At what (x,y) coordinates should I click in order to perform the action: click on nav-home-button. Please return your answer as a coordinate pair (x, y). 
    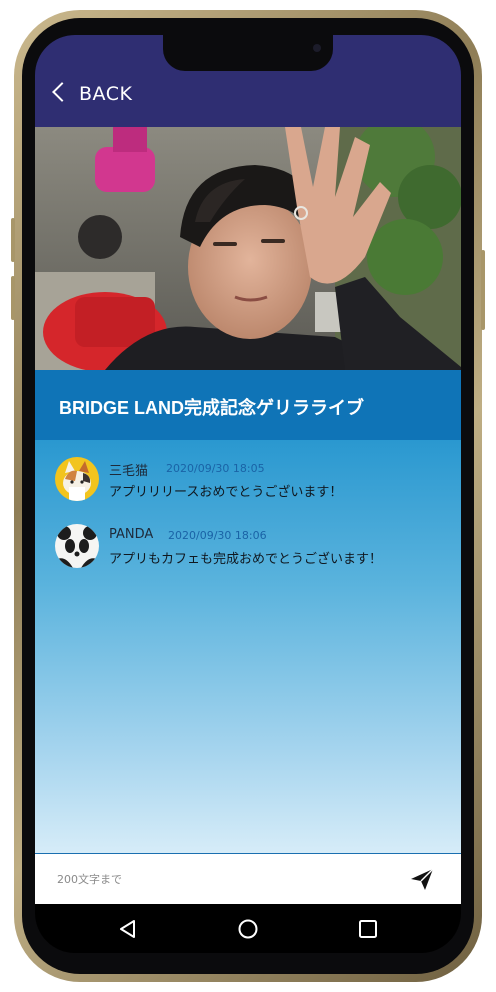
    Looking at the image, I should click on (248, 929).